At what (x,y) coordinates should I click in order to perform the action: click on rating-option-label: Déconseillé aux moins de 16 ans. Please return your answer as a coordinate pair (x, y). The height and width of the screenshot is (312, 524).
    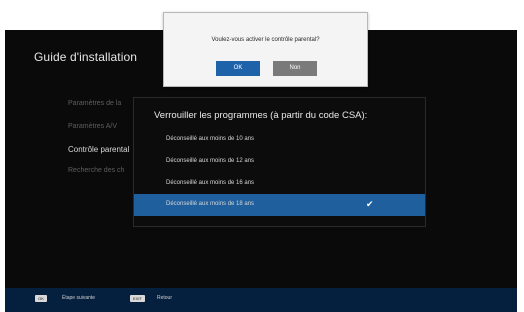
    Looking at the image, I should click on (210, 183).